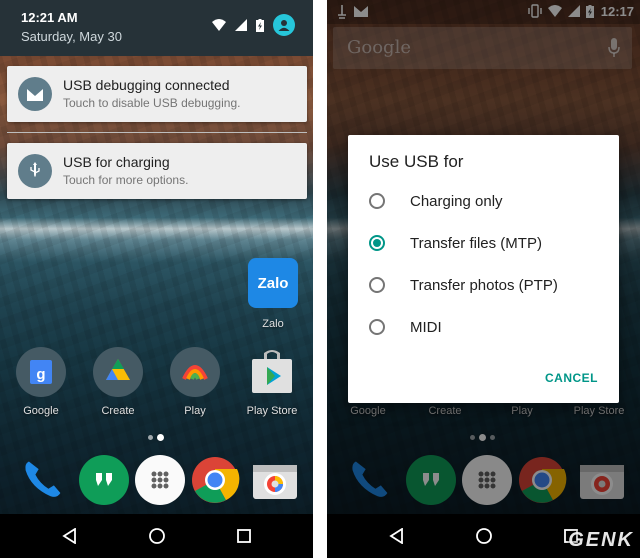  What do you see at coordinates (456, 201) in the screenshot?
I see `option-label: Charging only` at bounding box center [456, 201].